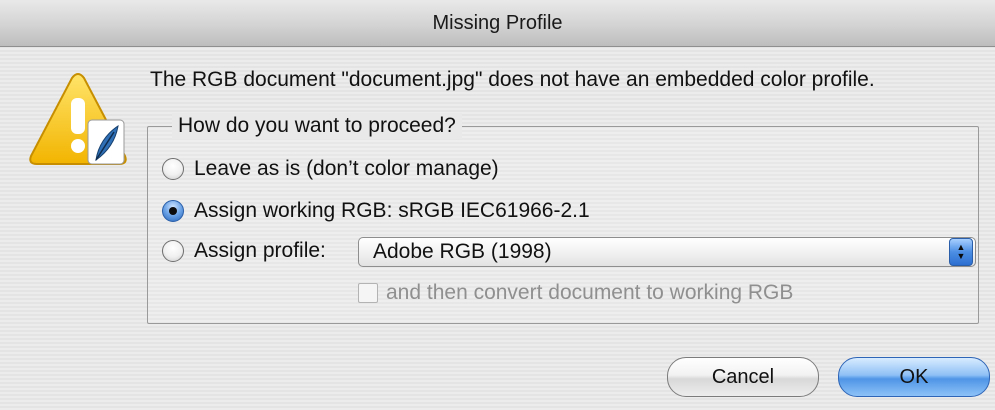 This screenshot has height=410, width=995. I want to click on radio-assign-profile, so click(173, 251).